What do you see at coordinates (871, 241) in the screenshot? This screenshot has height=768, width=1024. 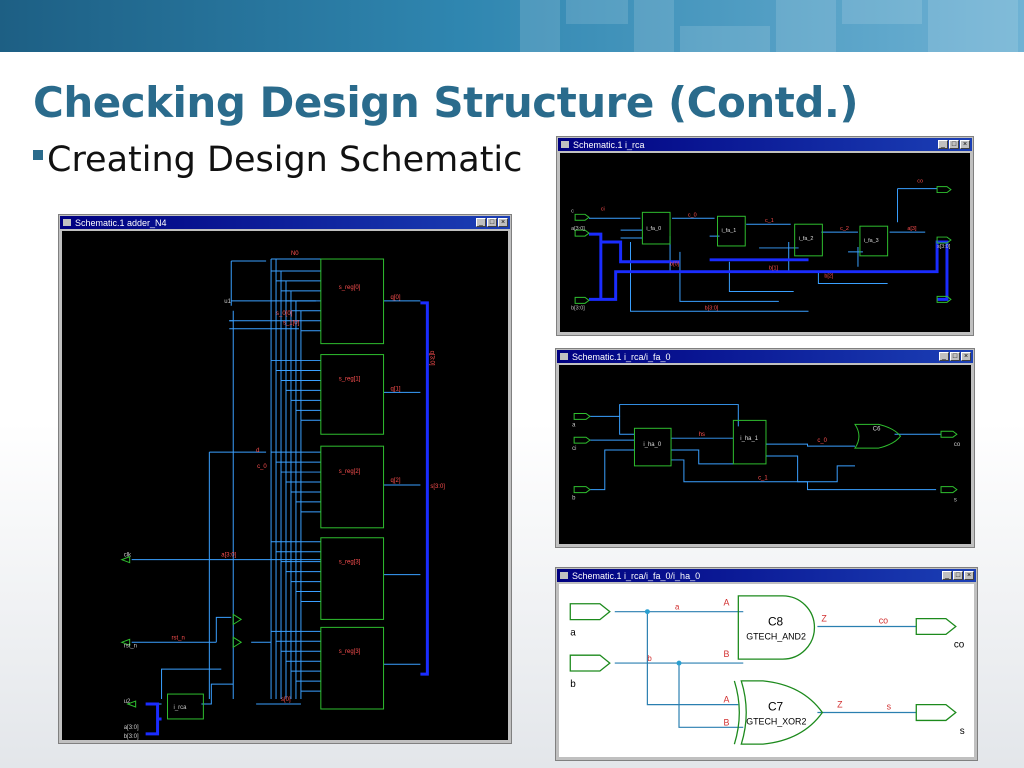 I see `instance-label: i_fa_3` at bounding box center [871, 241].